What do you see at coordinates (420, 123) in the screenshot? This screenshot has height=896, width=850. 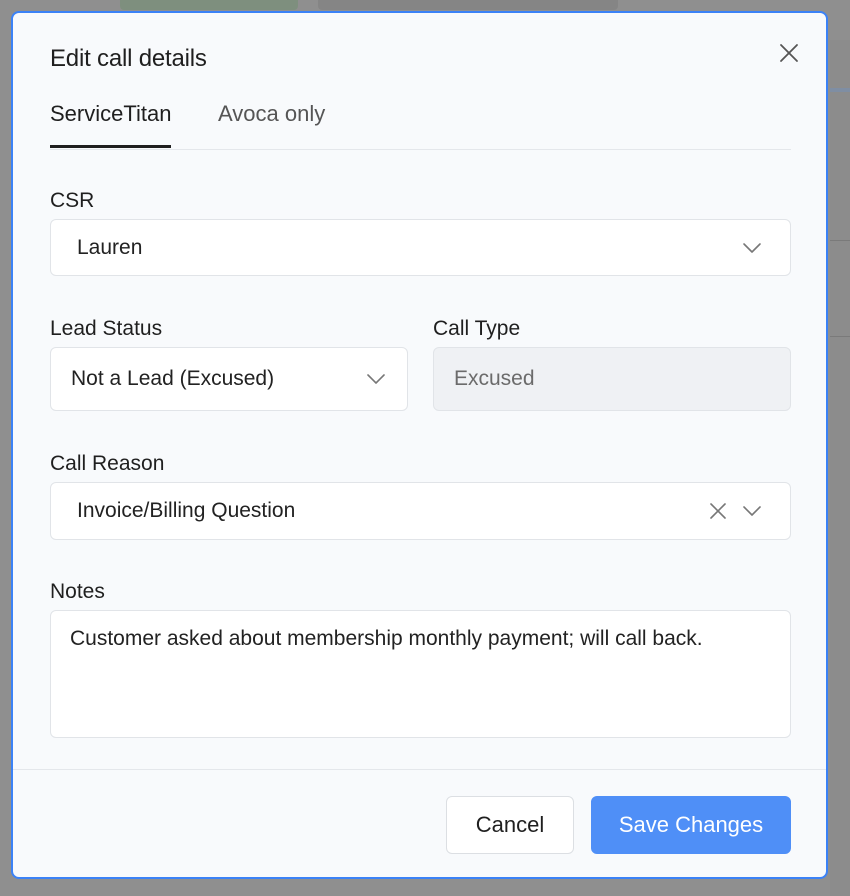 I see `tab-bar: ServiceTitan Avoca only` at bounding box center [420, 123].